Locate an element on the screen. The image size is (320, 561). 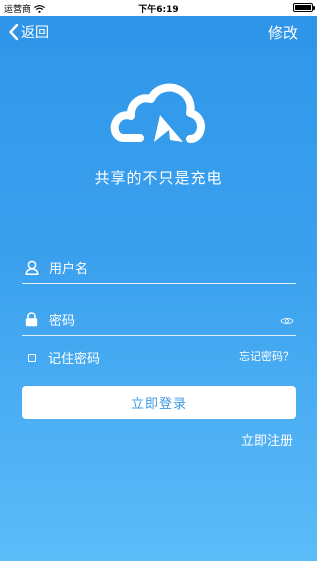
password-field is located at coordinates (159, 322).